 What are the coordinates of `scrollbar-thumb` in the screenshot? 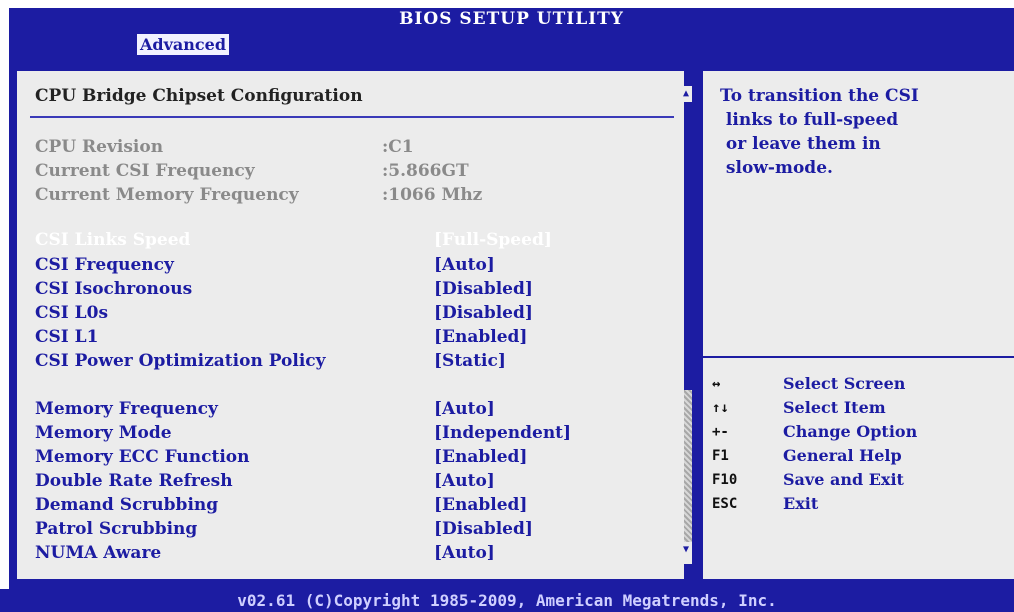 It's located at (688, 246).